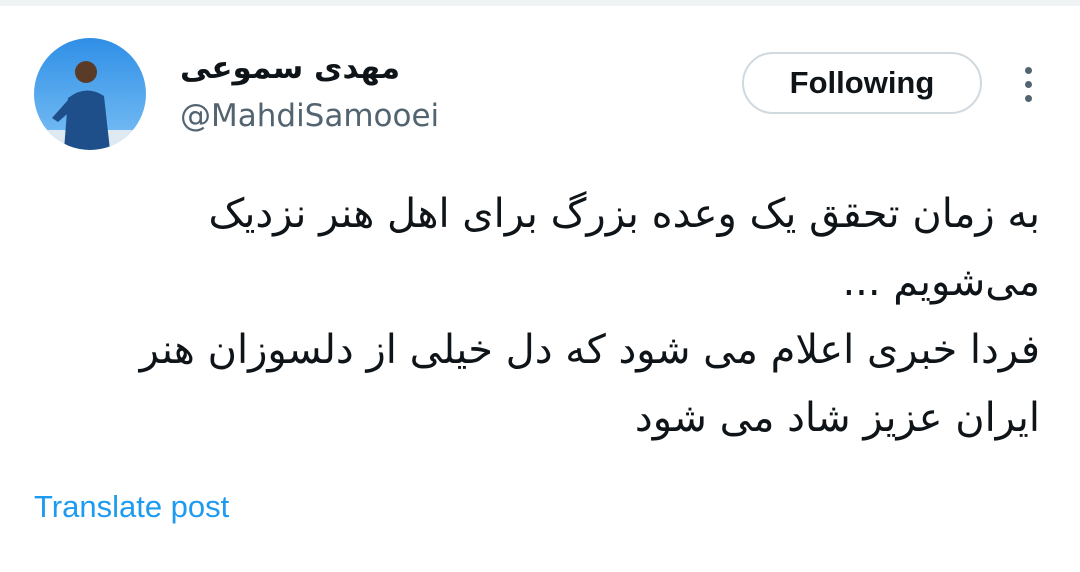  I want to click on display-name: مهدی سموعی, so click(290, 68).